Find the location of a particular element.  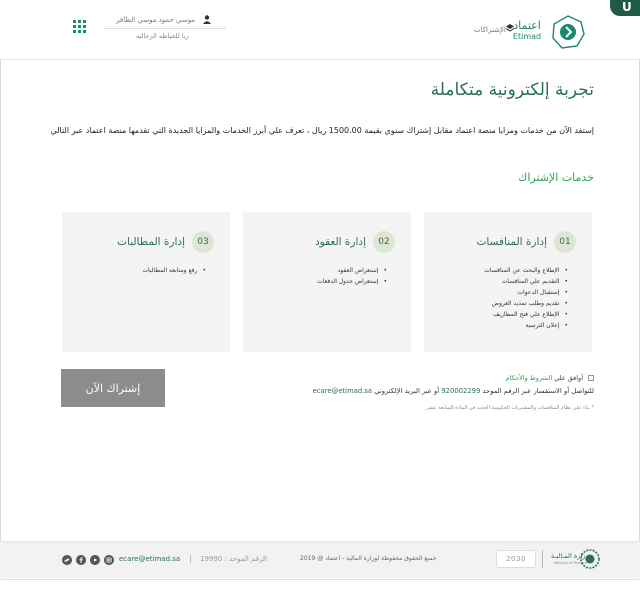

footer-phone: الرقم الموحد : 19990 is located at coordinates (234, 559).